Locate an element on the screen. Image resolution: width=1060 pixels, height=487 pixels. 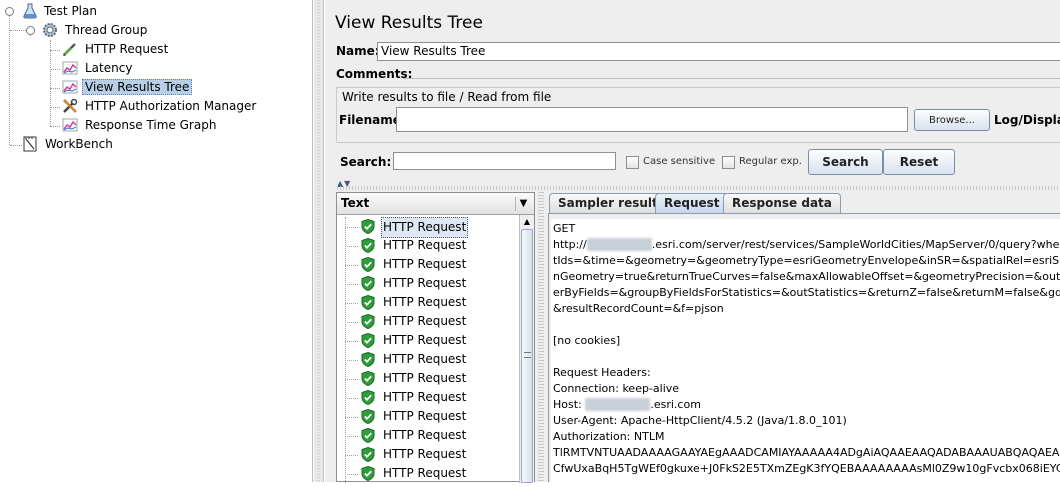
search-input is located at coordinates (504, 161).